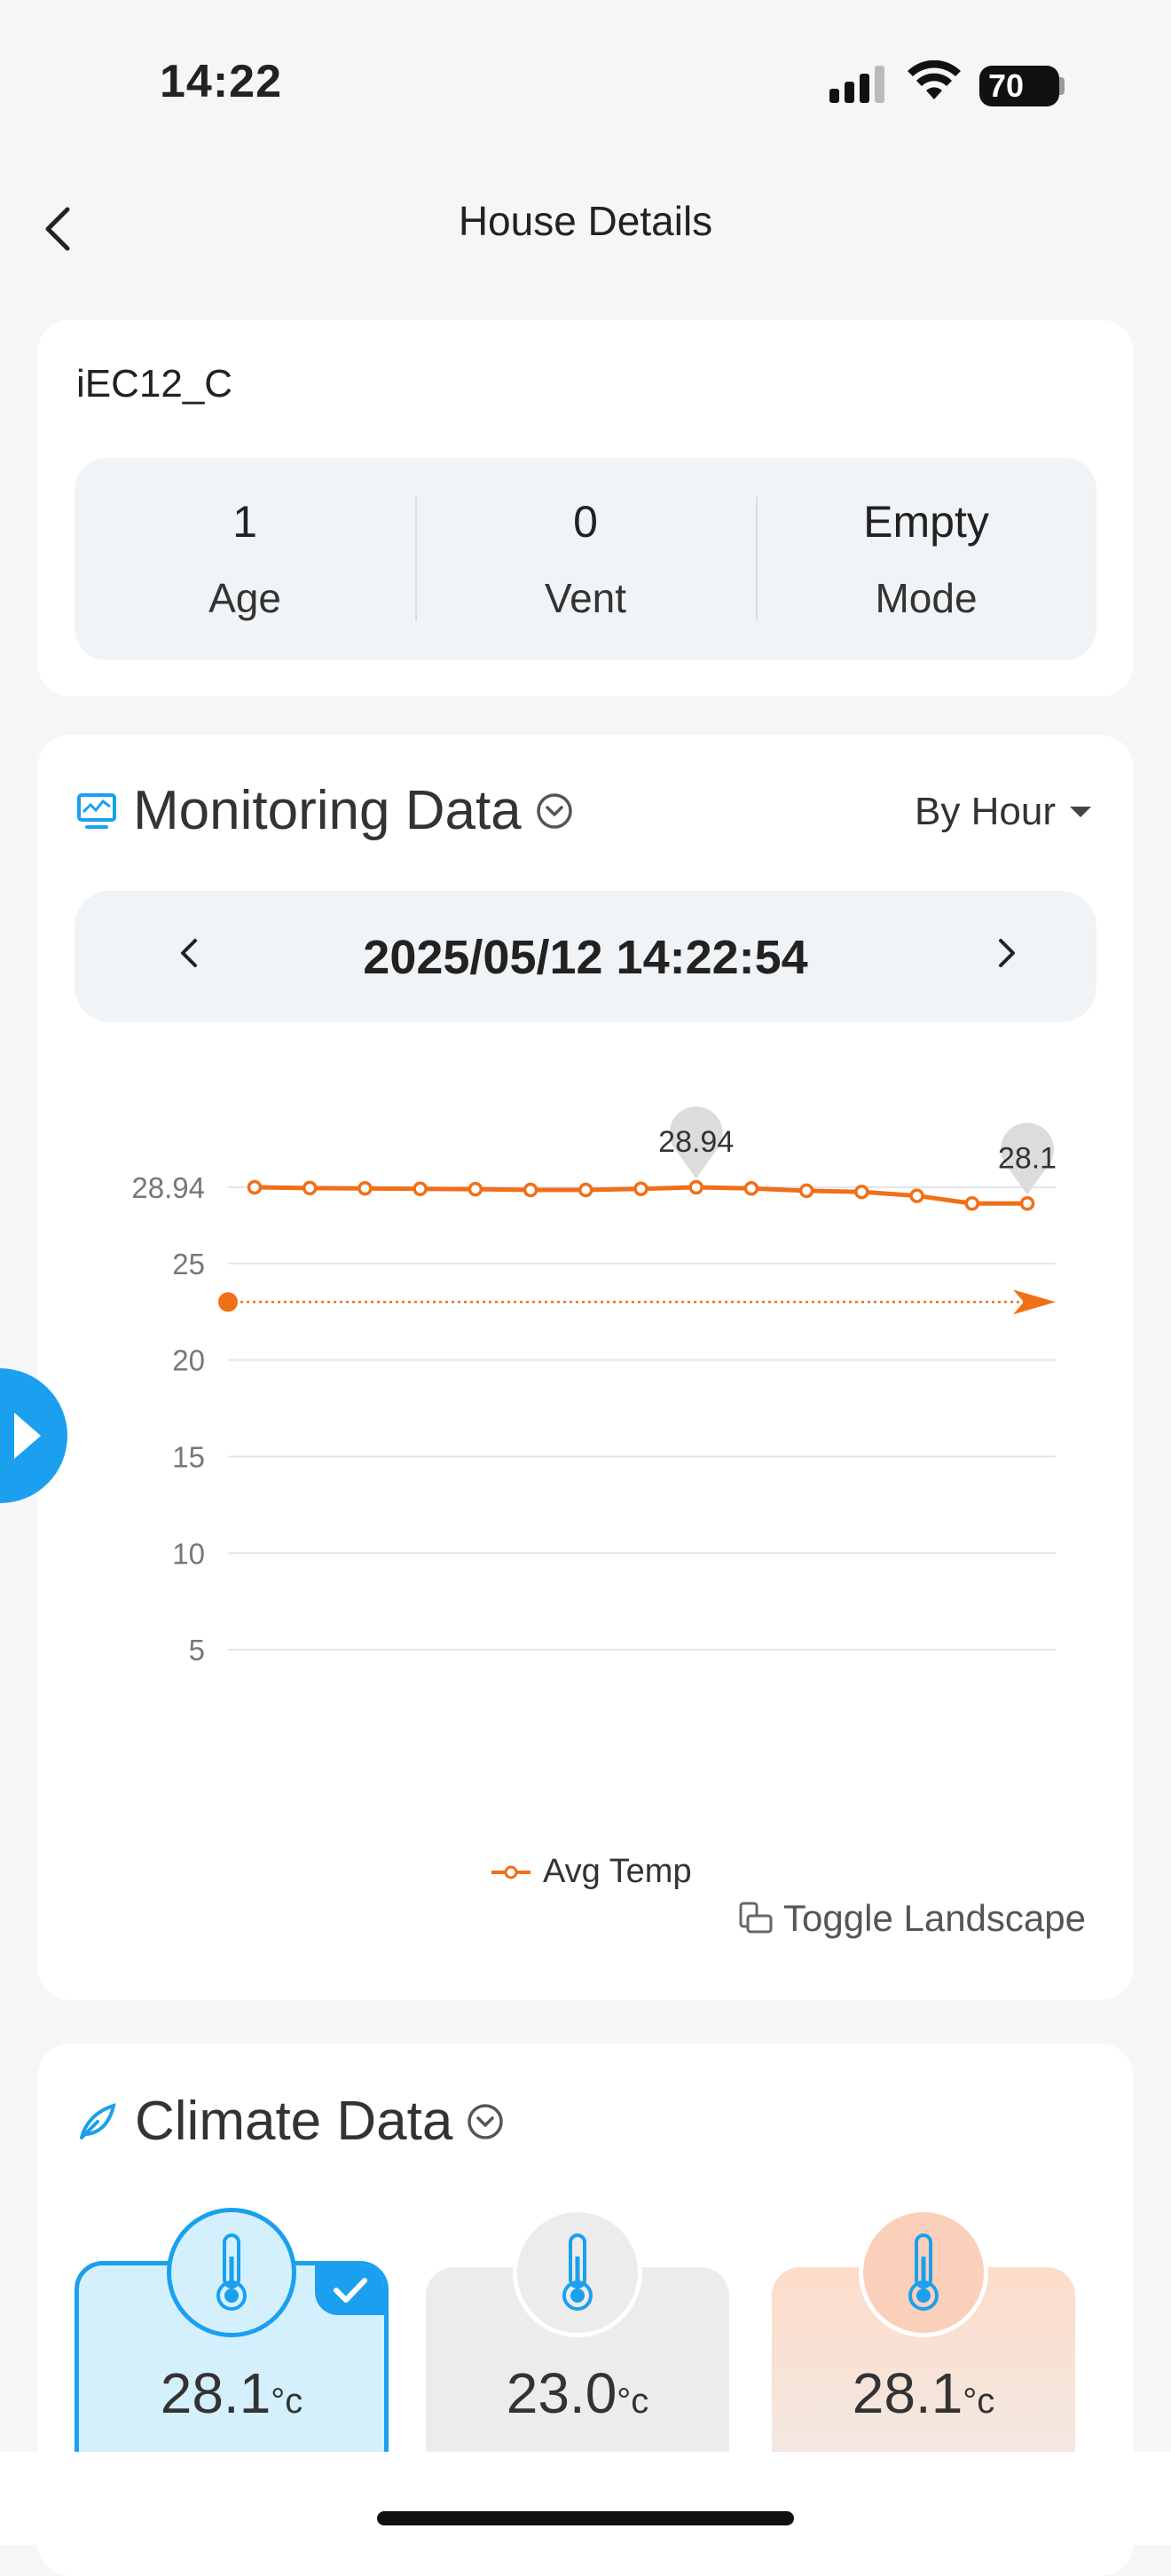 This screenshot has width=1171, height=2576. I want to click on status-bar: 14:22 70, so click(586, 84).